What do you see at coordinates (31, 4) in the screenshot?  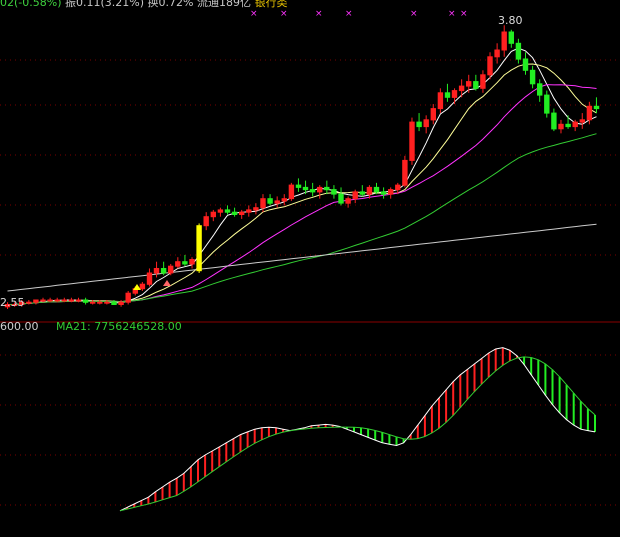 I see `change-text: 02(-0.58%)` at bounding box center [31, 4].